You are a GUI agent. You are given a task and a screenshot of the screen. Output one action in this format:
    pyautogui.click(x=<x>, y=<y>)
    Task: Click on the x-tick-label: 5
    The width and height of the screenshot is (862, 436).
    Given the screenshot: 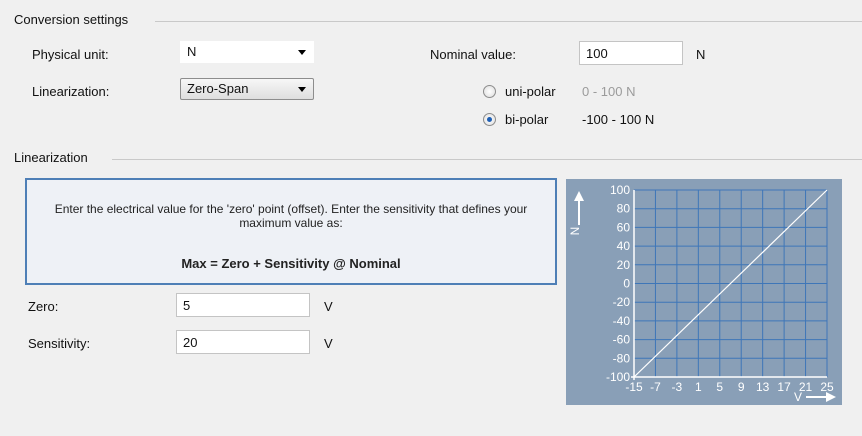 What is the action you would take?
    pyautogui.click(x=719, y=387)
    